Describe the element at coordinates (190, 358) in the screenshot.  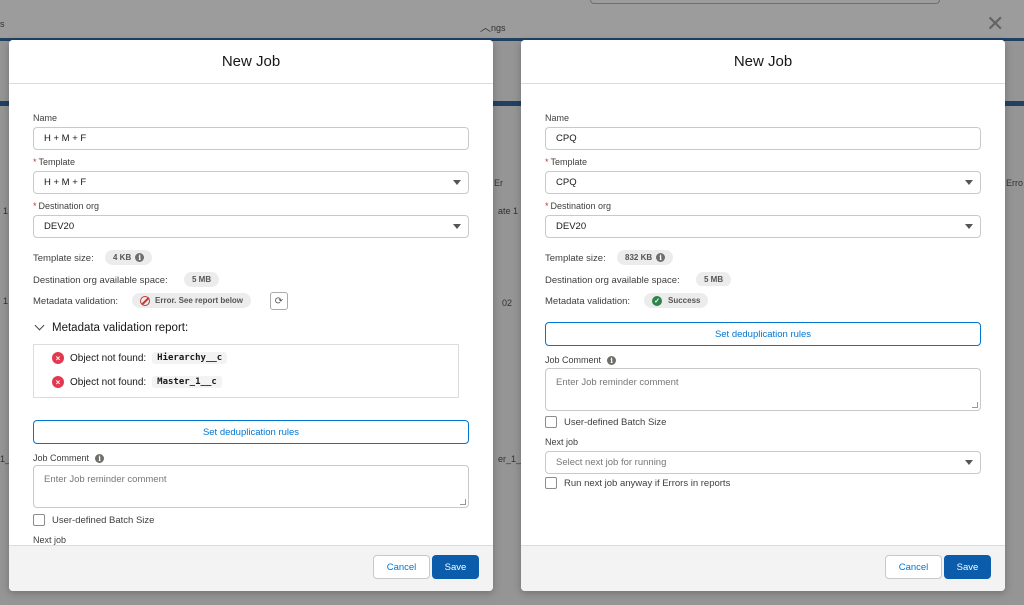
I see `object-api-name: Hierarchy__c` at that location.